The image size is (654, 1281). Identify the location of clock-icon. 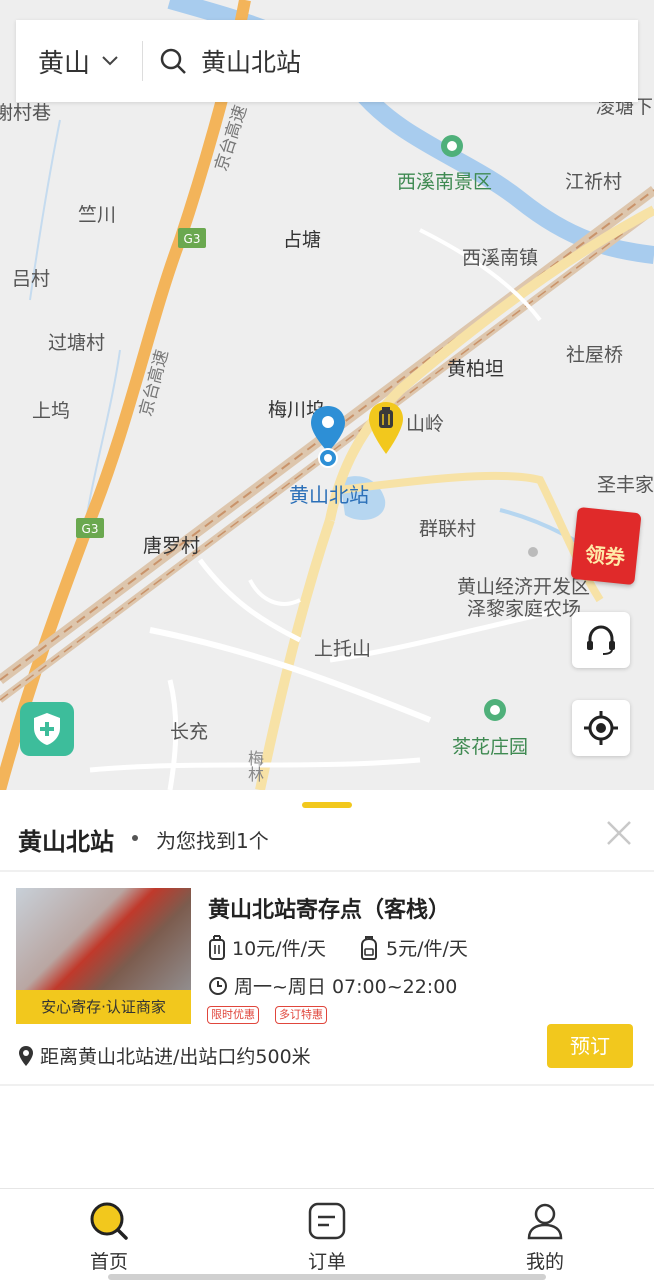
(218, 985).